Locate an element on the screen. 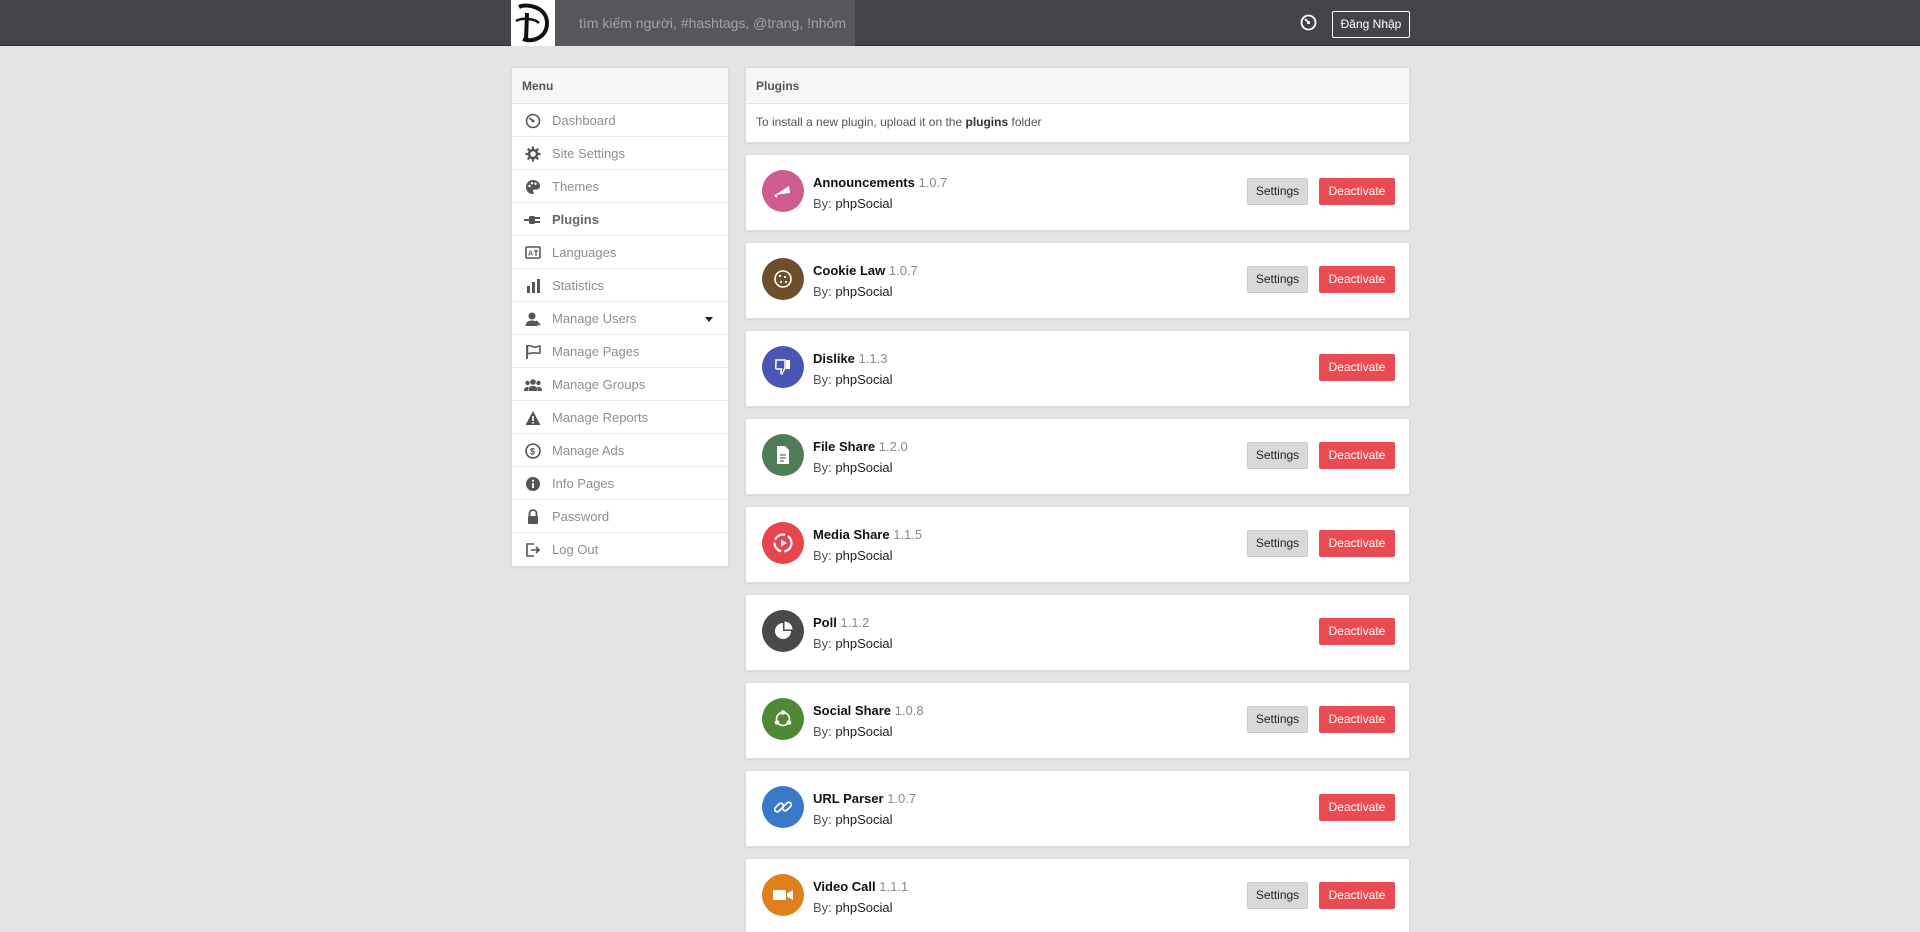  thumbs-down-icon is located at coordinates (783, 367).